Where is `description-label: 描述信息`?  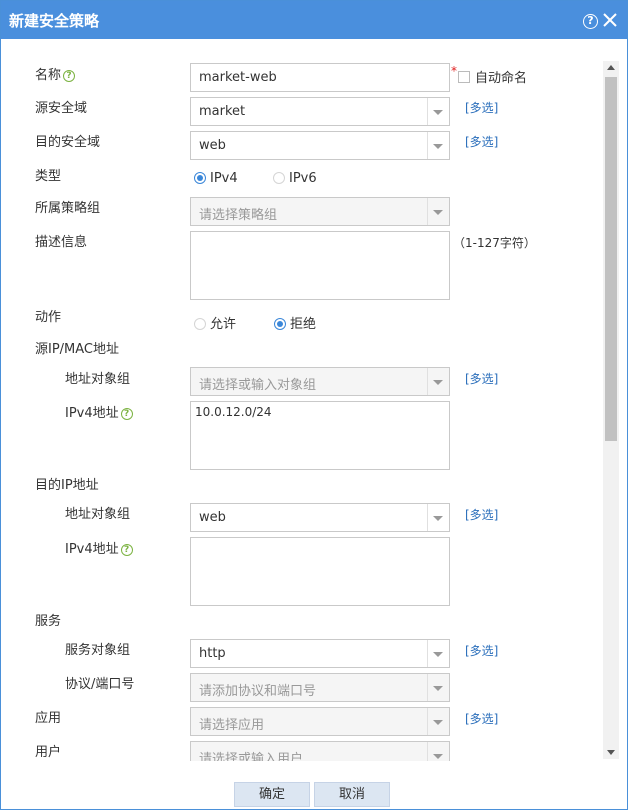 description-label: 描述信息 is located at coordinates (61, 242).